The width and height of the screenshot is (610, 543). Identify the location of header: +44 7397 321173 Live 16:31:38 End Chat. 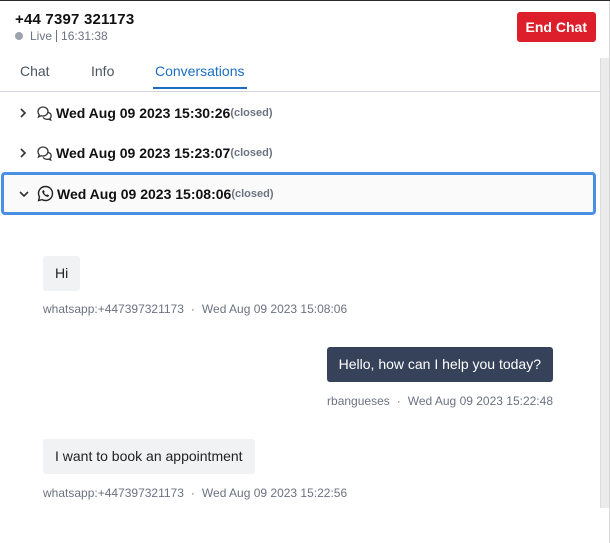
(305, 25).